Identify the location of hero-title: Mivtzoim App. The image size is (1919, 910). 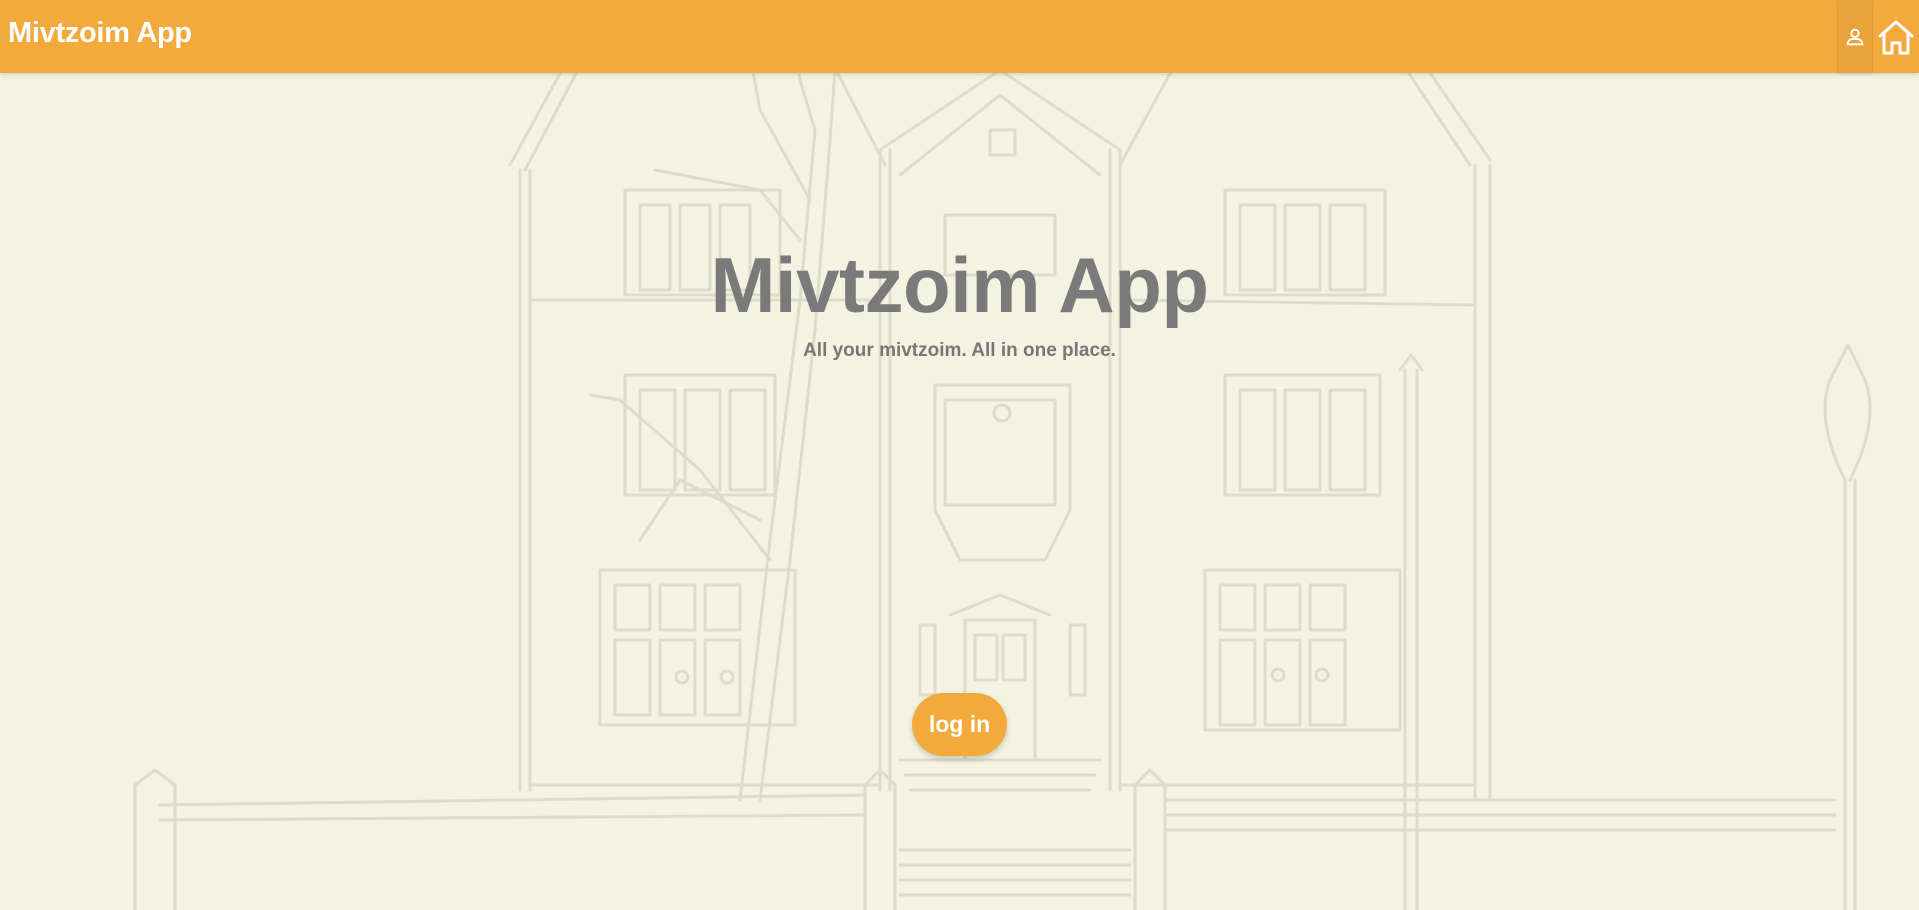
(959, 285).